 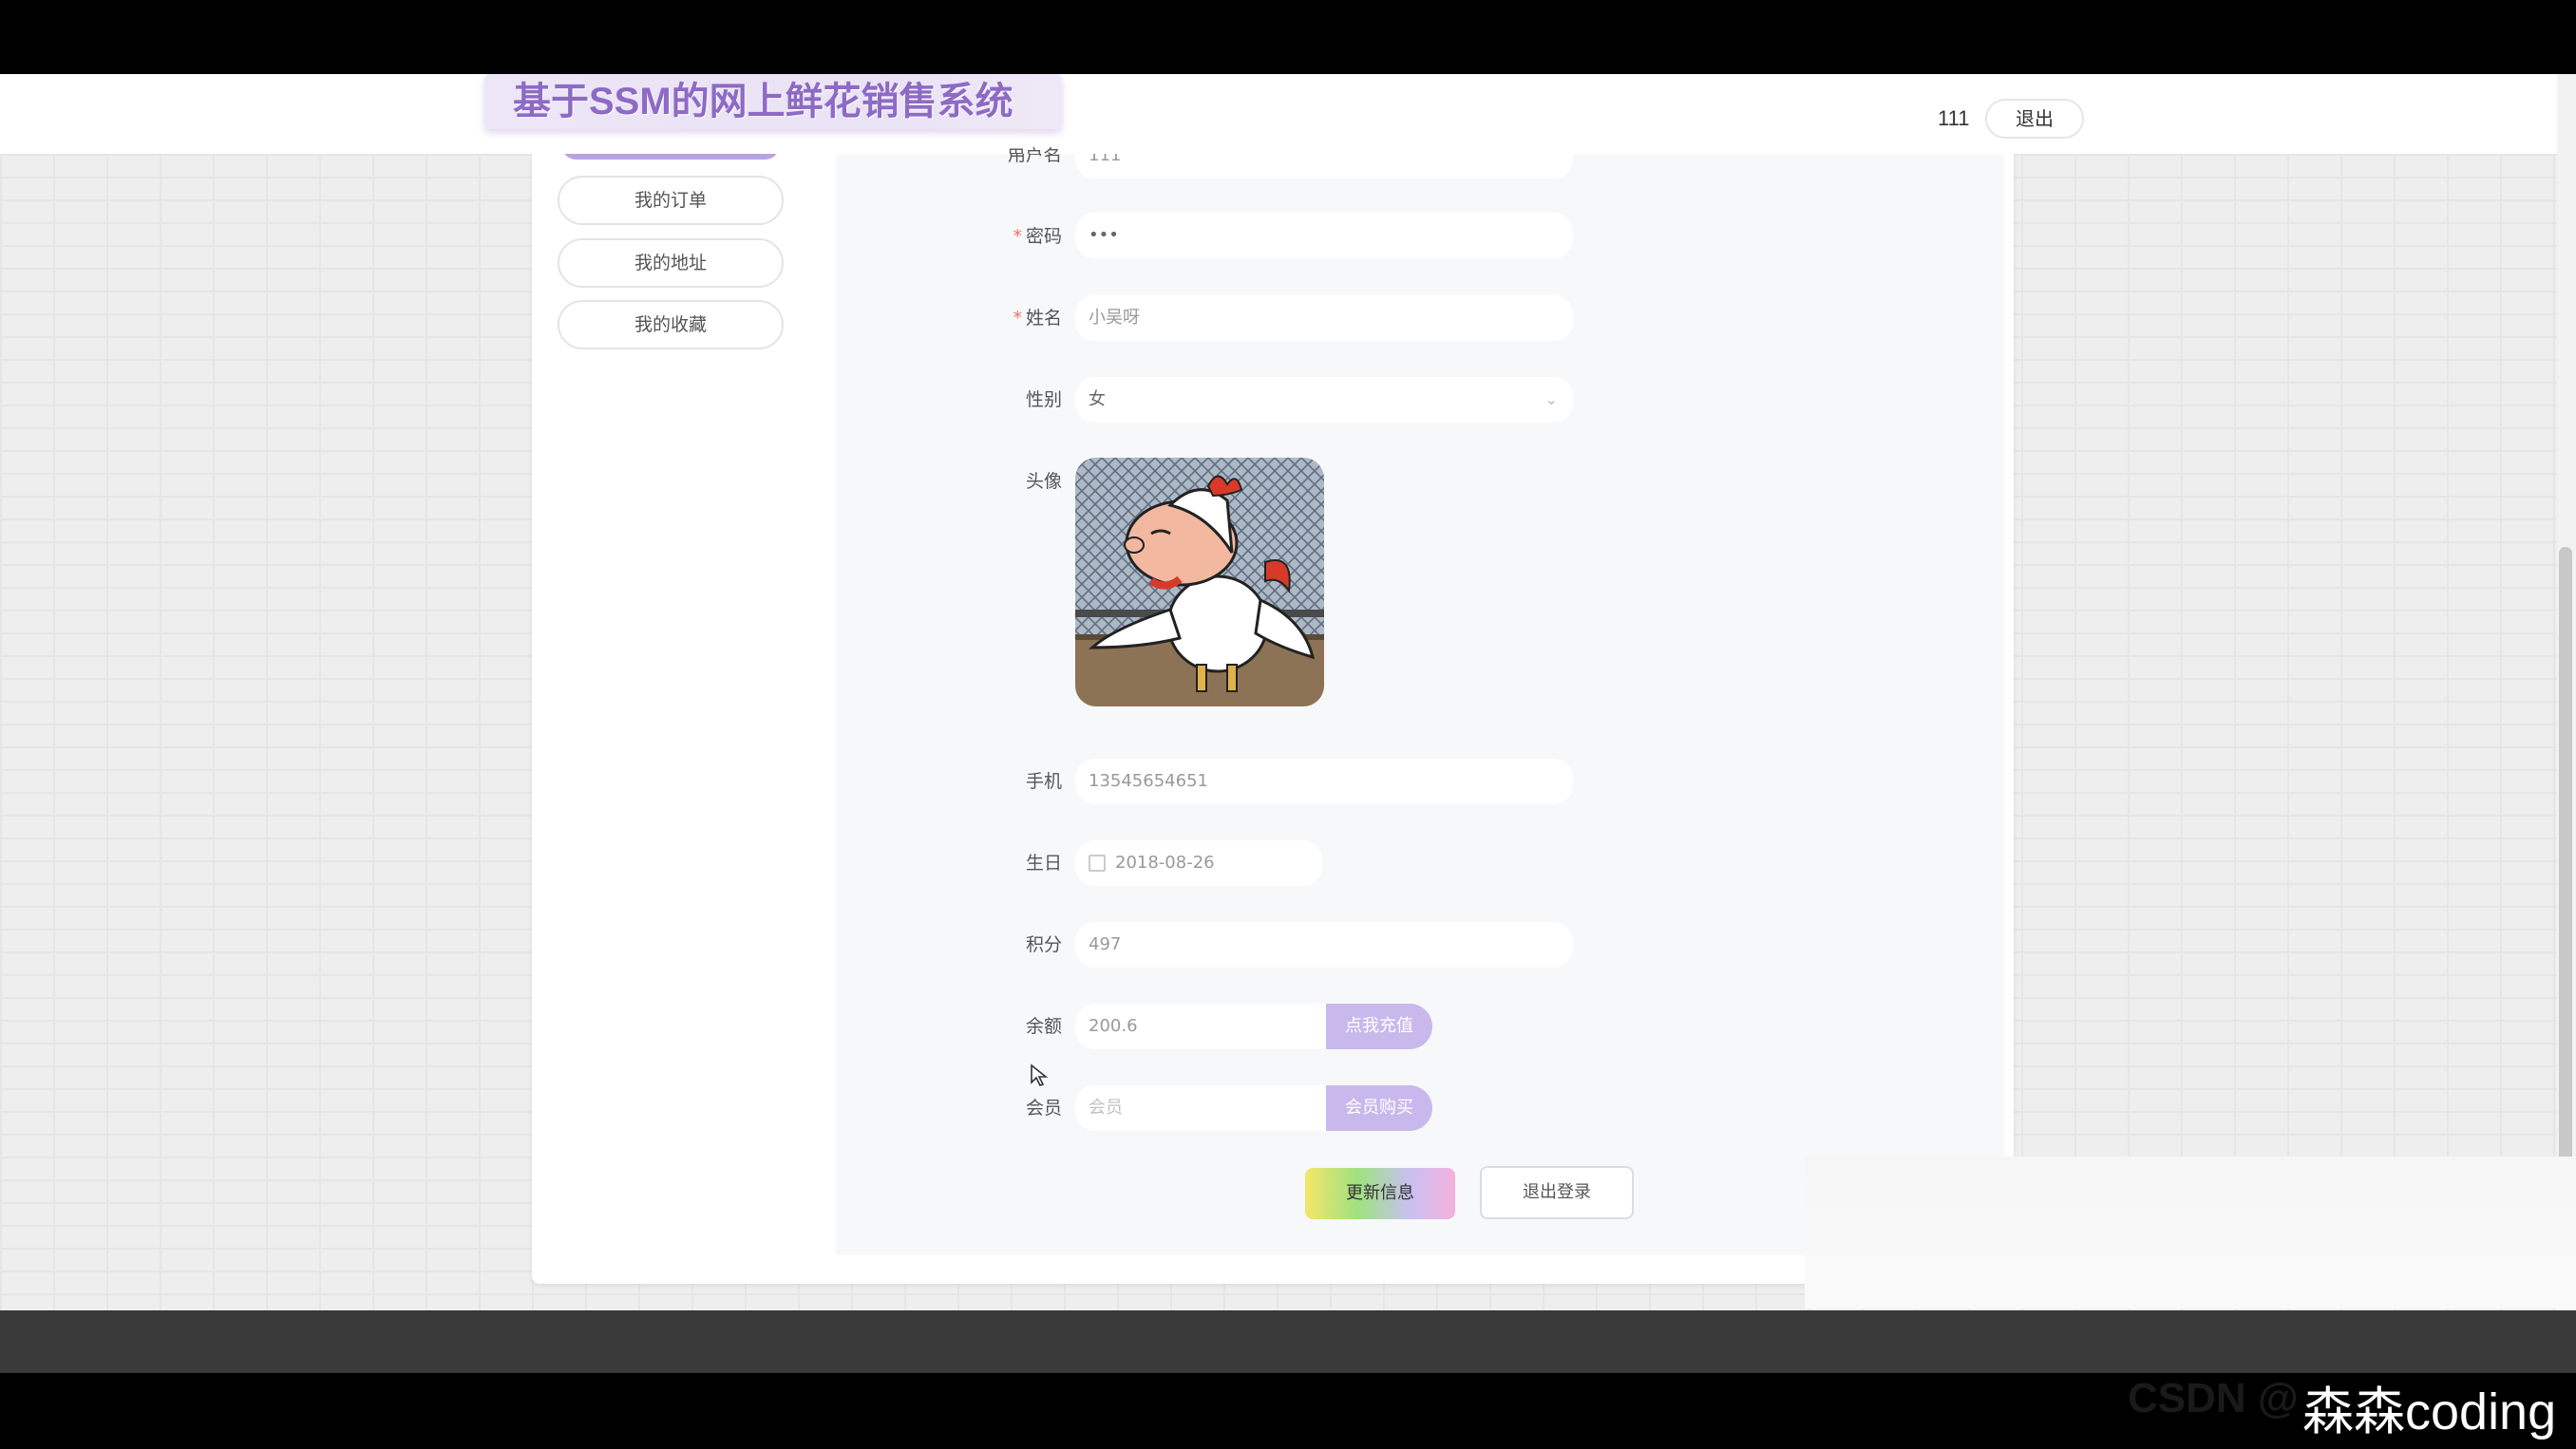 What do you see at coordinates (2429, 1411) in the screenshot?
I see `watermark-text: 森森coding` at bounding box center [2429, 1411].